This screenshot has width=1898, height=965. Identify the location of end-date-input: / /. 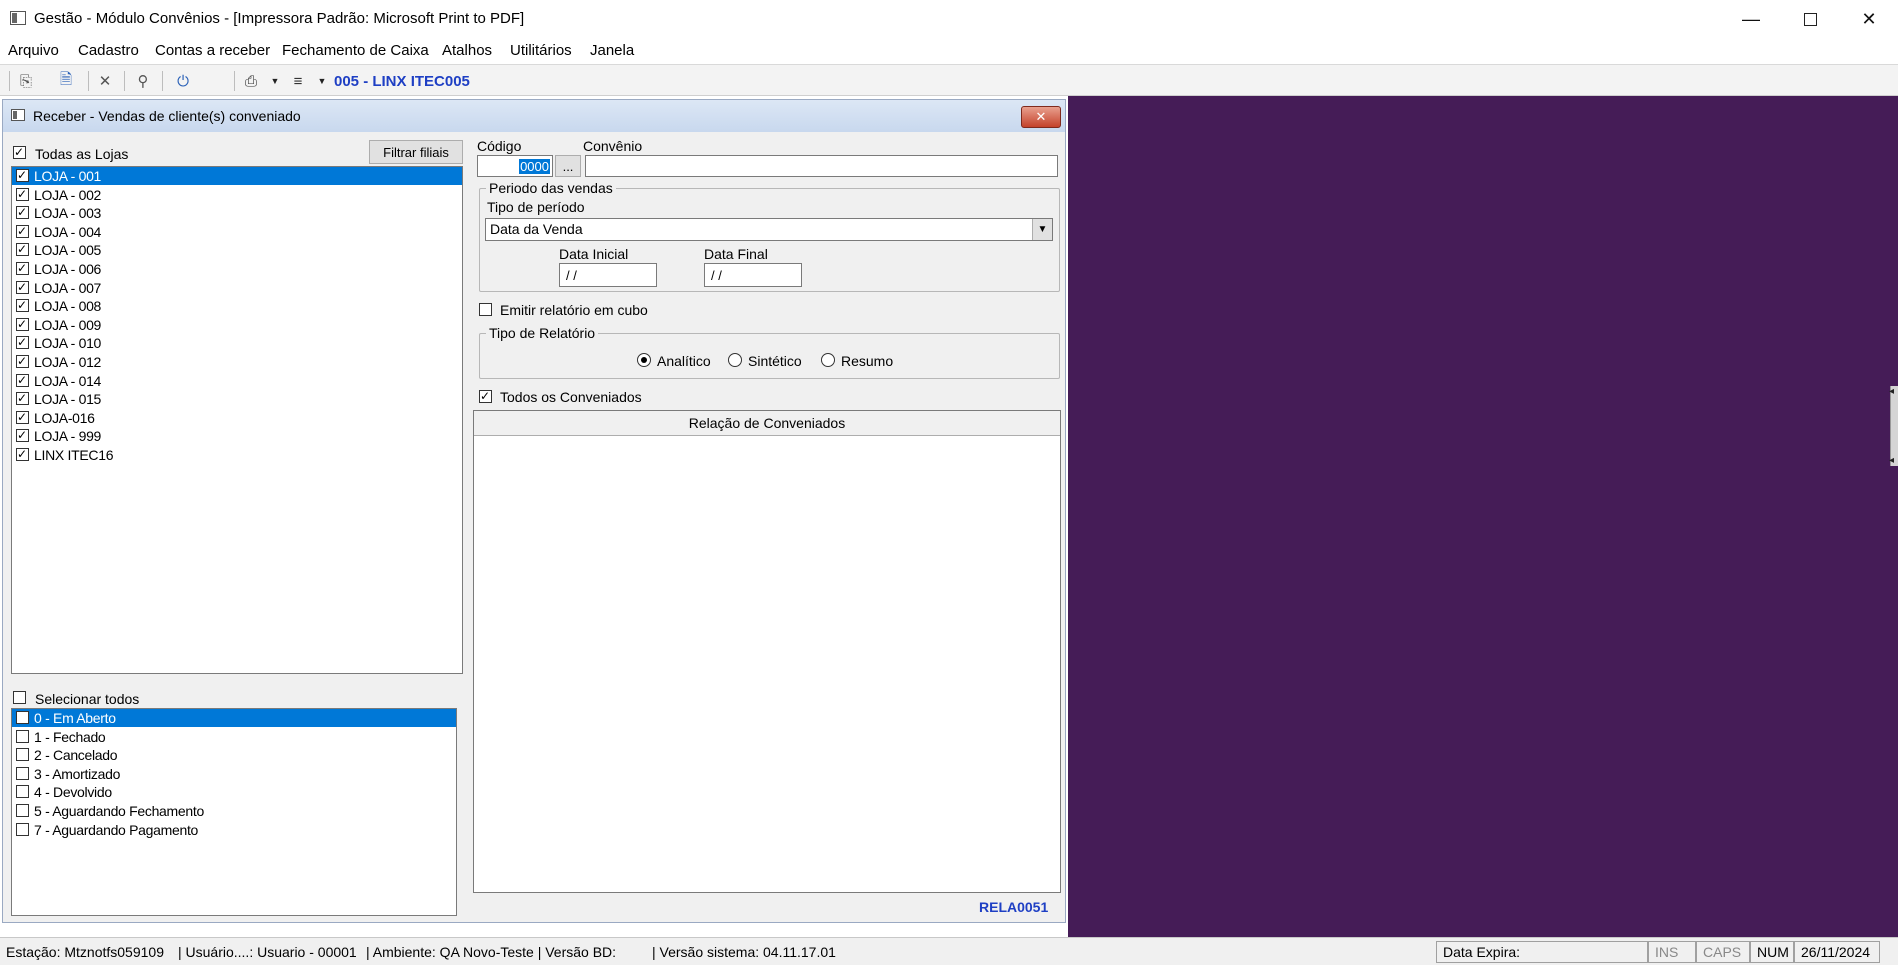
(753, 275).